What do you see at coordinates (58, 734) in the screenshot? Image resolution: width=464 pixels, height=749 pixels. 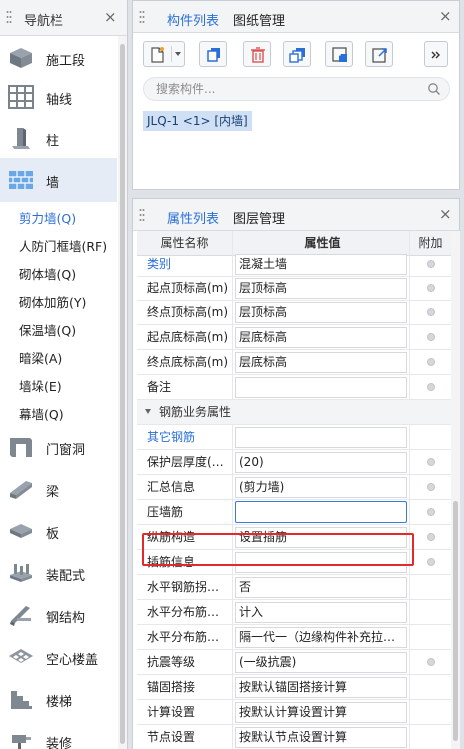 I see `nav-item-decoration: 装修` at bounding box center [58, 734].